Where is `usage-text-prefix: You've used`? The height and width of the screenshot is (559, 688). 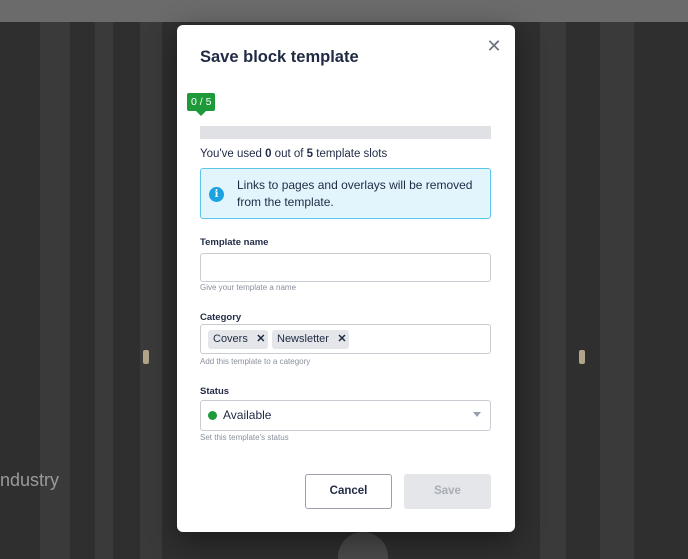
usage-text-prefix: You've used is located at coordinates (233, 154).